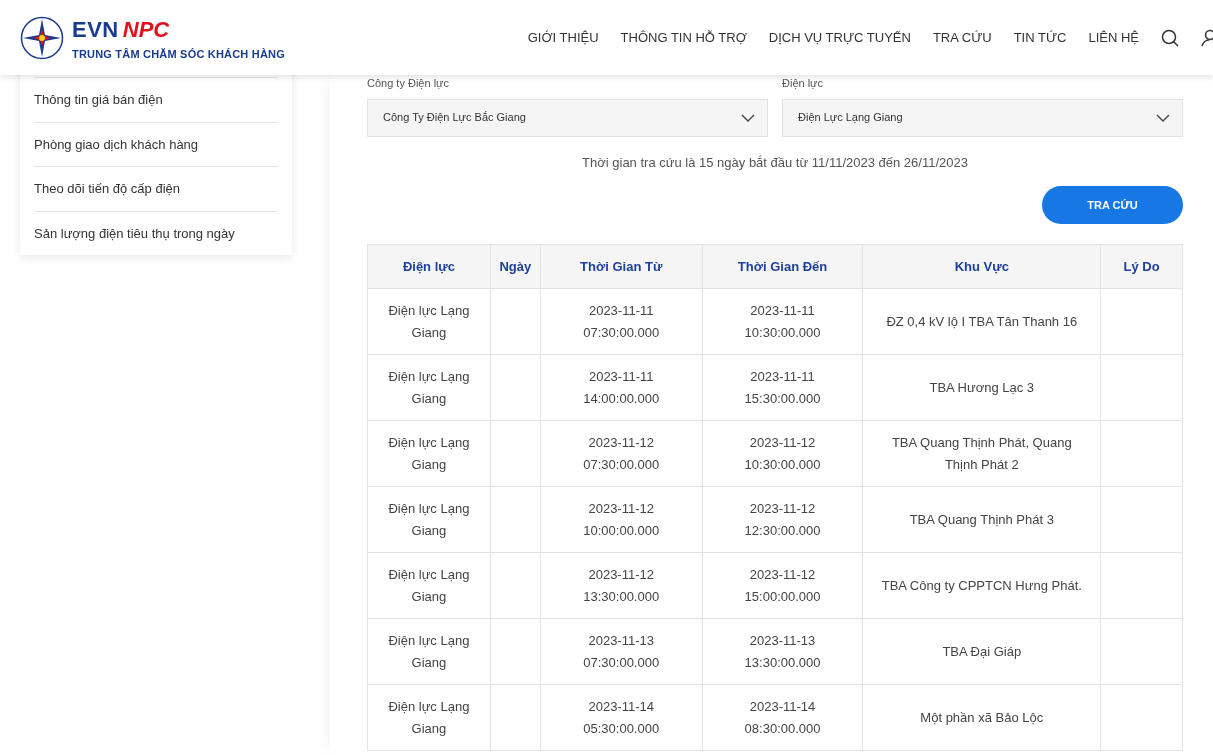 The height and width of the screenshot is (755, 1213). Describe the element at coordinates (42, 37) in the screenshot. I see `logo-icon` at that location.